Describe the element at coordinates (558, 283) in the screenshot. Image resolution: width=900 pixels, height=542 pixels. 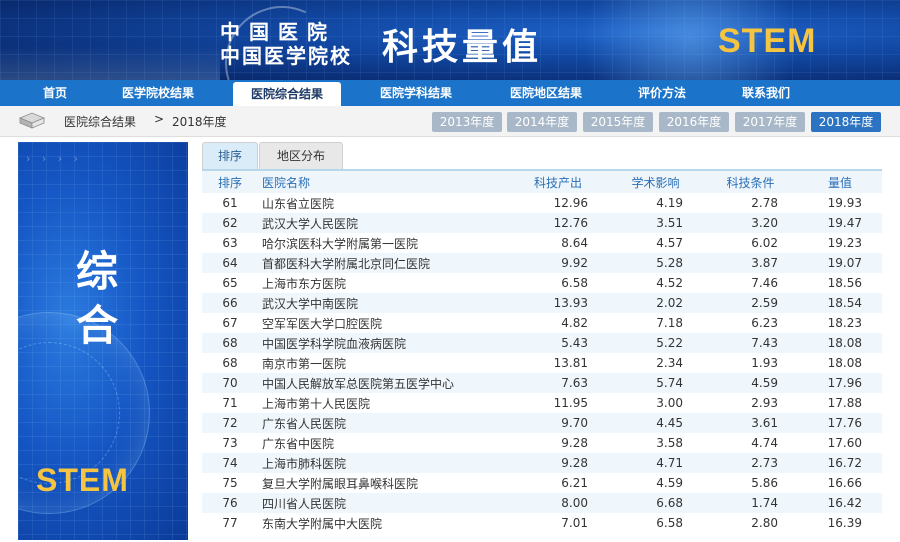
I see `cell-output: 6.58` at that location.